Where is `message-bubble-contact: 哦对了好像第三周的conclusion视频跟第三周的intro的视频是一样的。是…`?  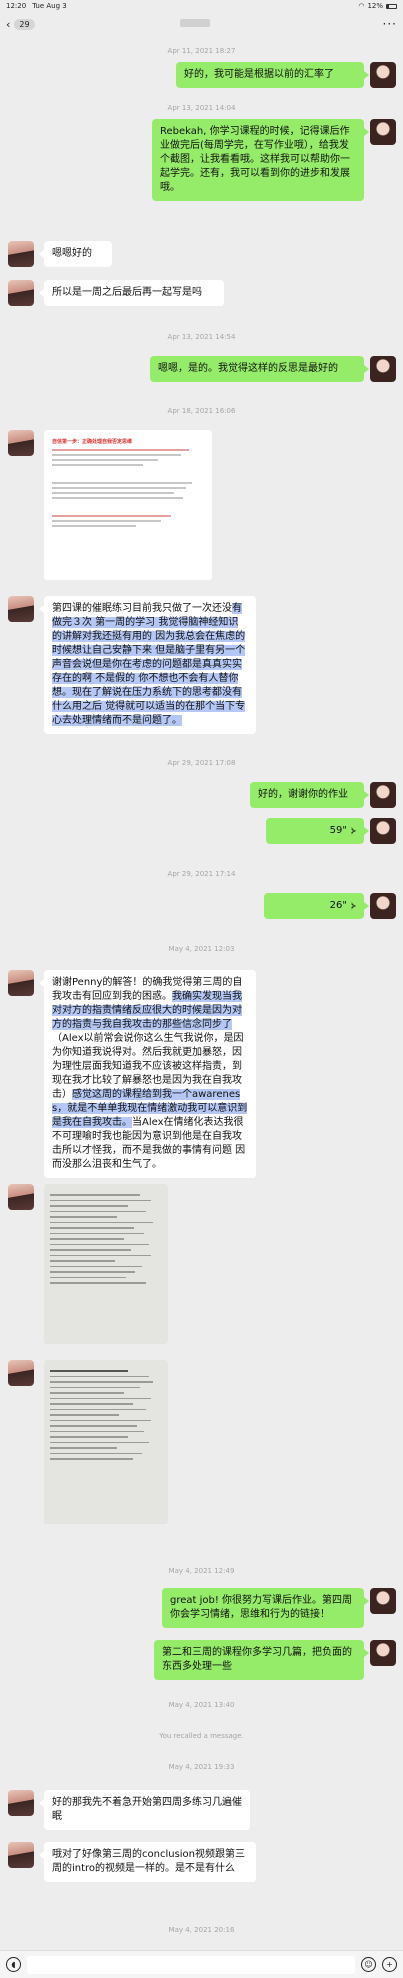 message-bubble-contact: 哦对了好像第三周的conclusion视频跟第三周的intro的视频是一样的。是… is located at coordinates (147, 1862).